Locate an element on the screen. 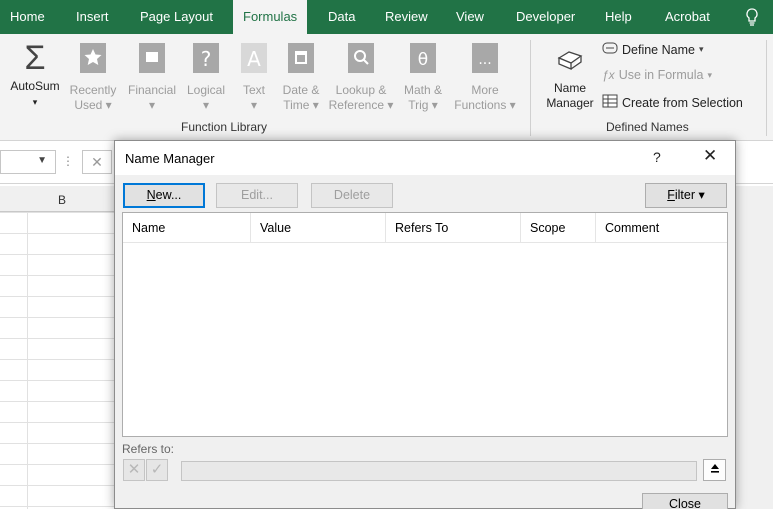 This screenshot has height=509, width=773. close-button: Close is located at coordinates (685, 501).